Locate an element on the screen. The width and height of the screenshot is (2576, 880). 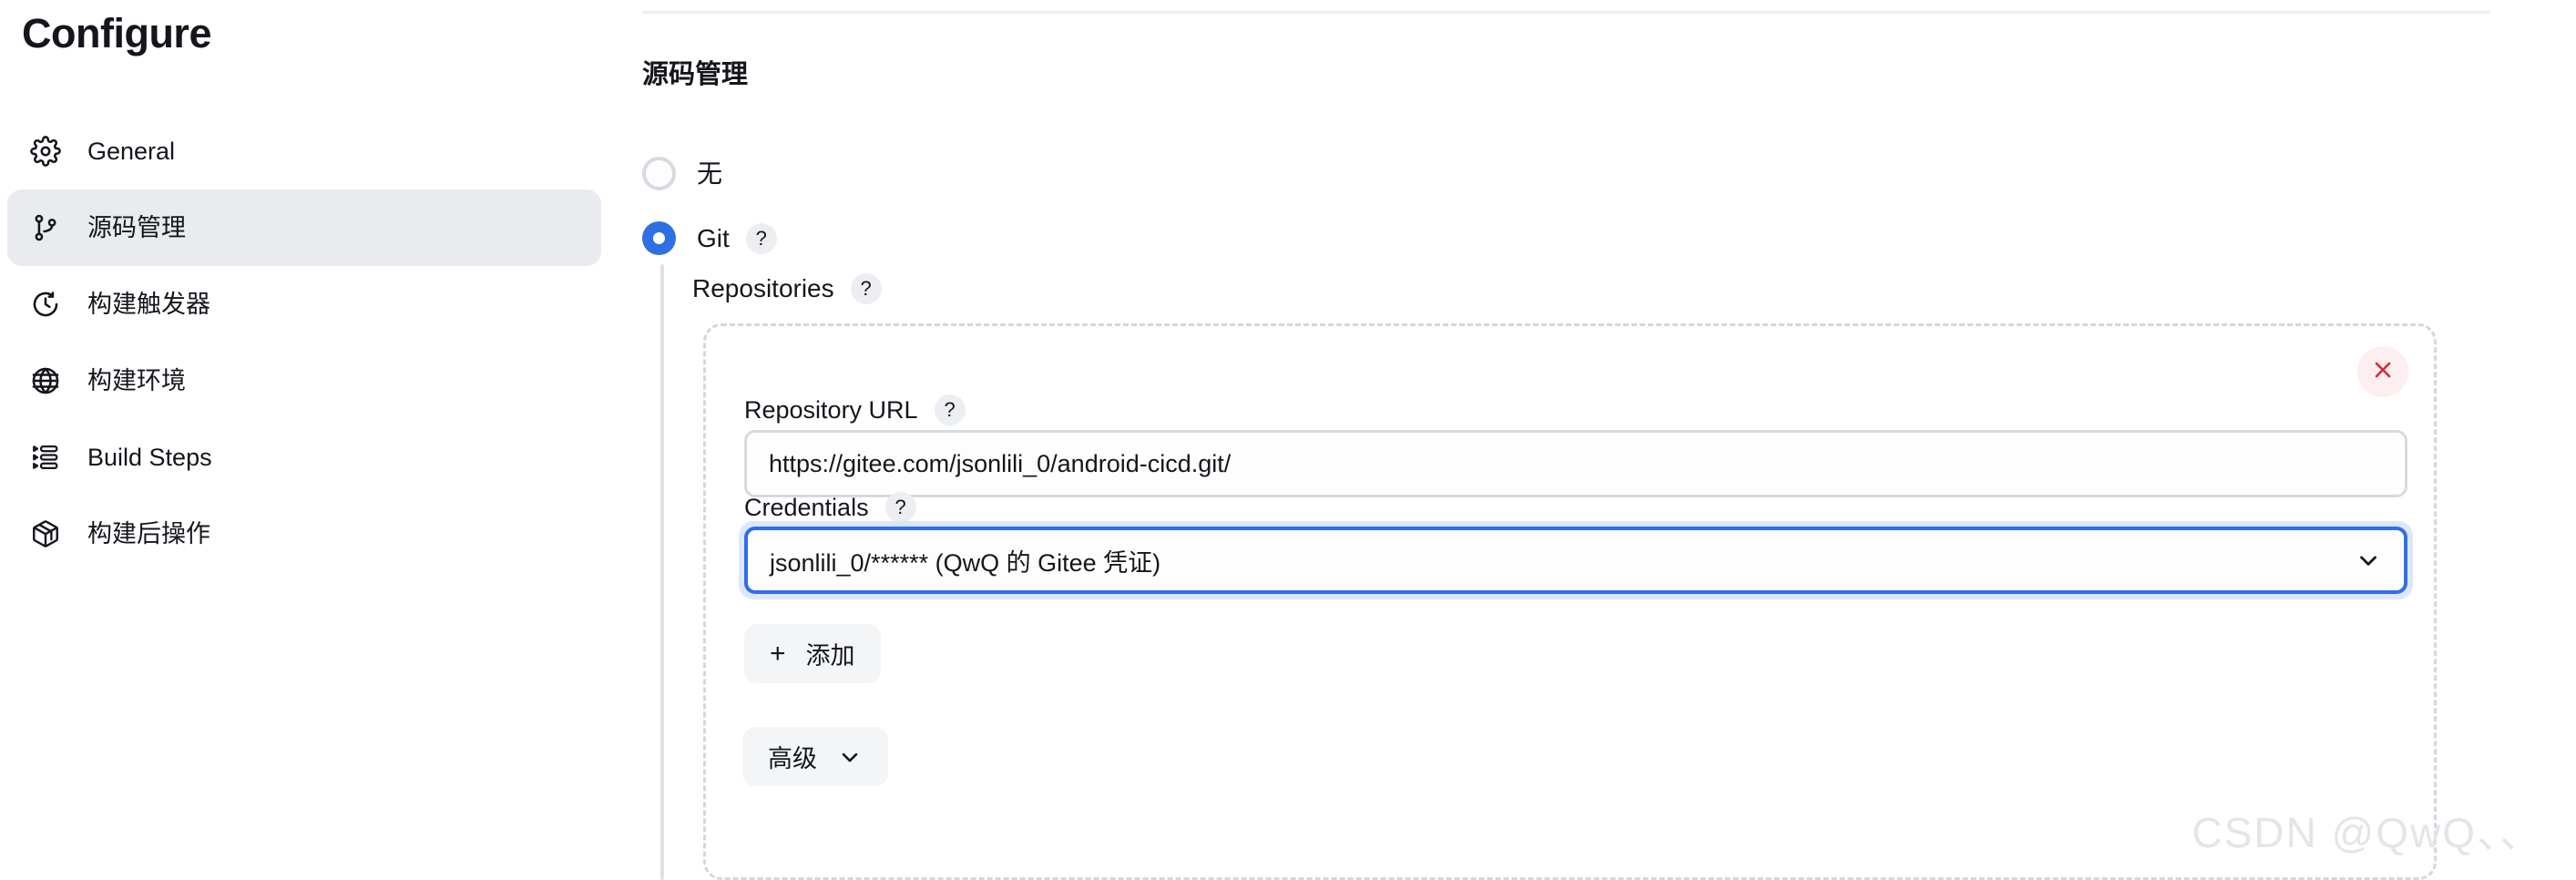
page-title: Configure is located at coordinates (116, 33).